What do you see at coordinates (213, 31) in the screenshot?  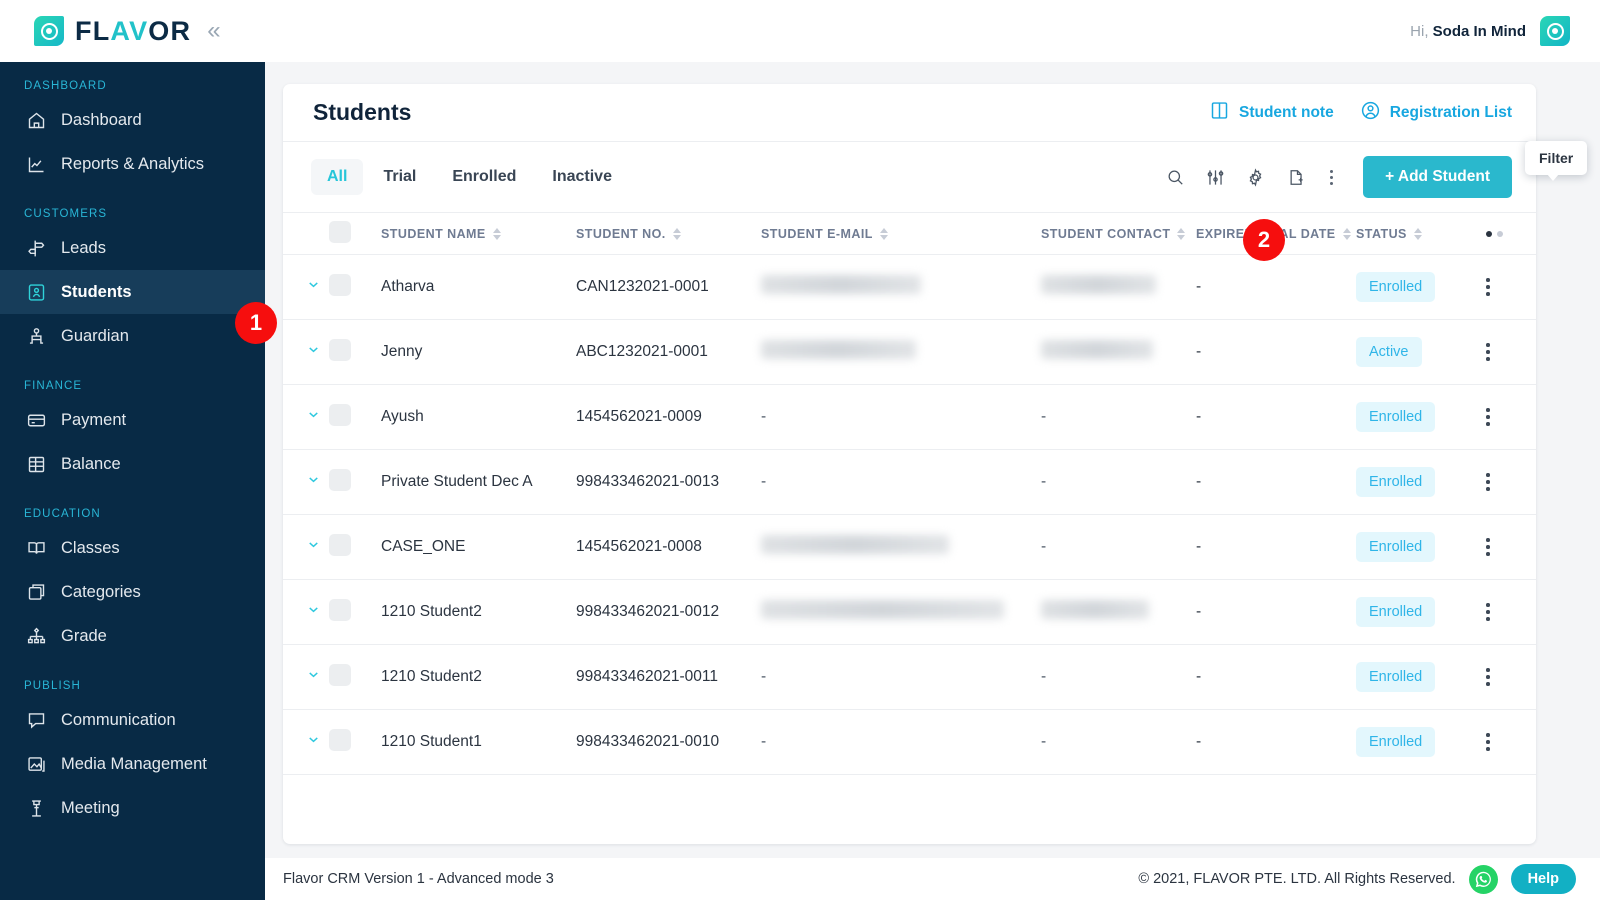 I see `chevron-double-left-icon: «` at bounding box center [213, 31].